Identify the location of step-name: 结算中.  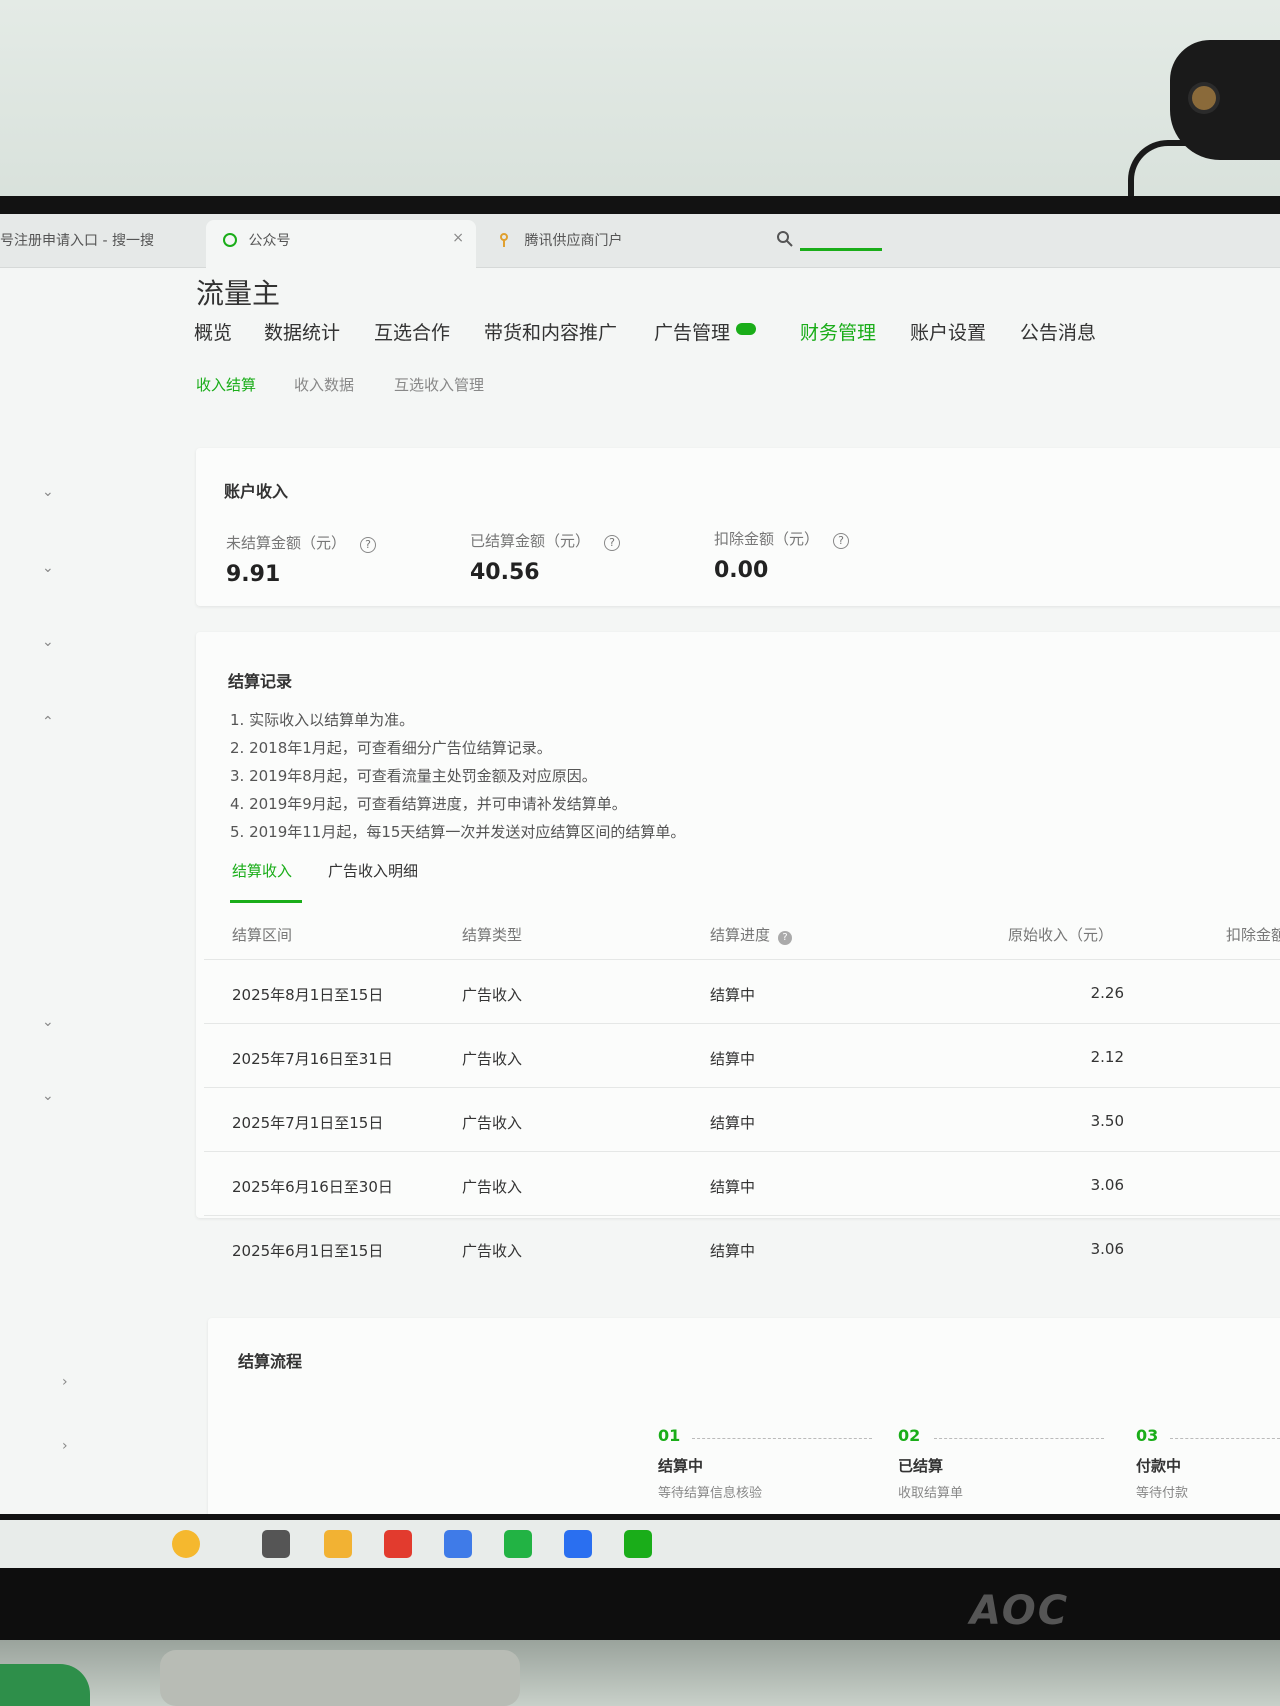
(681, 1466).